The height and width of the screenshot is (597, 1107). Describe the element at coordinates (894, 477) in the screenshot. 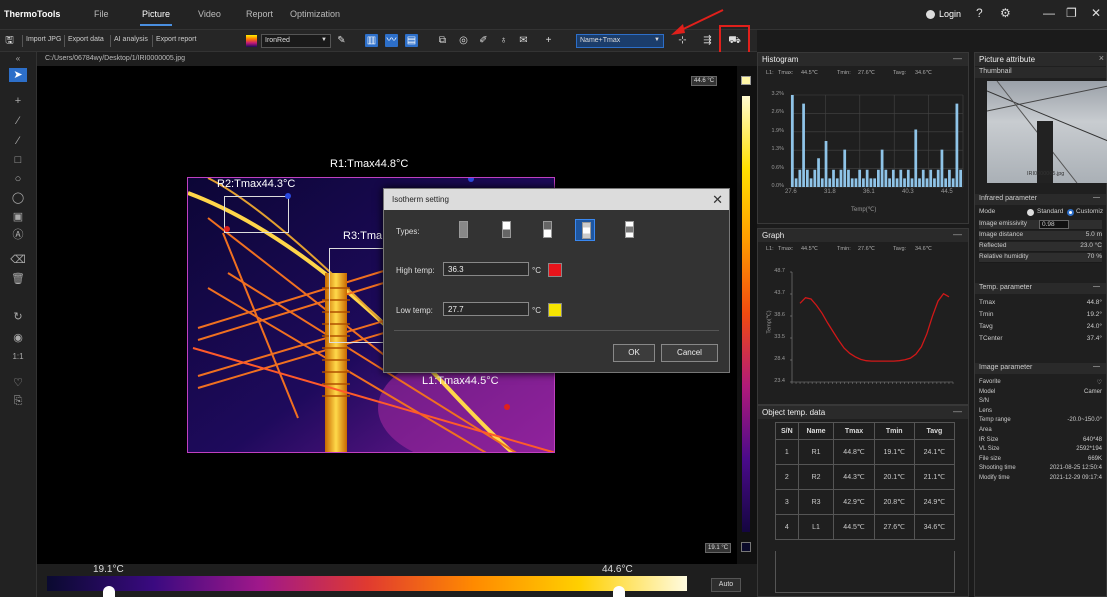

I see `table-cell: 20.1℃` at that location.